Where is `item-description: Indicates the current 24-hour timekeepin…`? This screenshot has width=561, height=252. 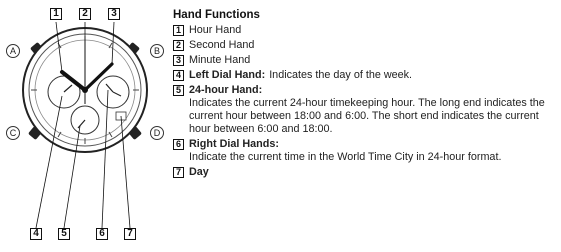 item-description: Indicates the current 24-hour timekeepin… is located at coordinates (367, 116).